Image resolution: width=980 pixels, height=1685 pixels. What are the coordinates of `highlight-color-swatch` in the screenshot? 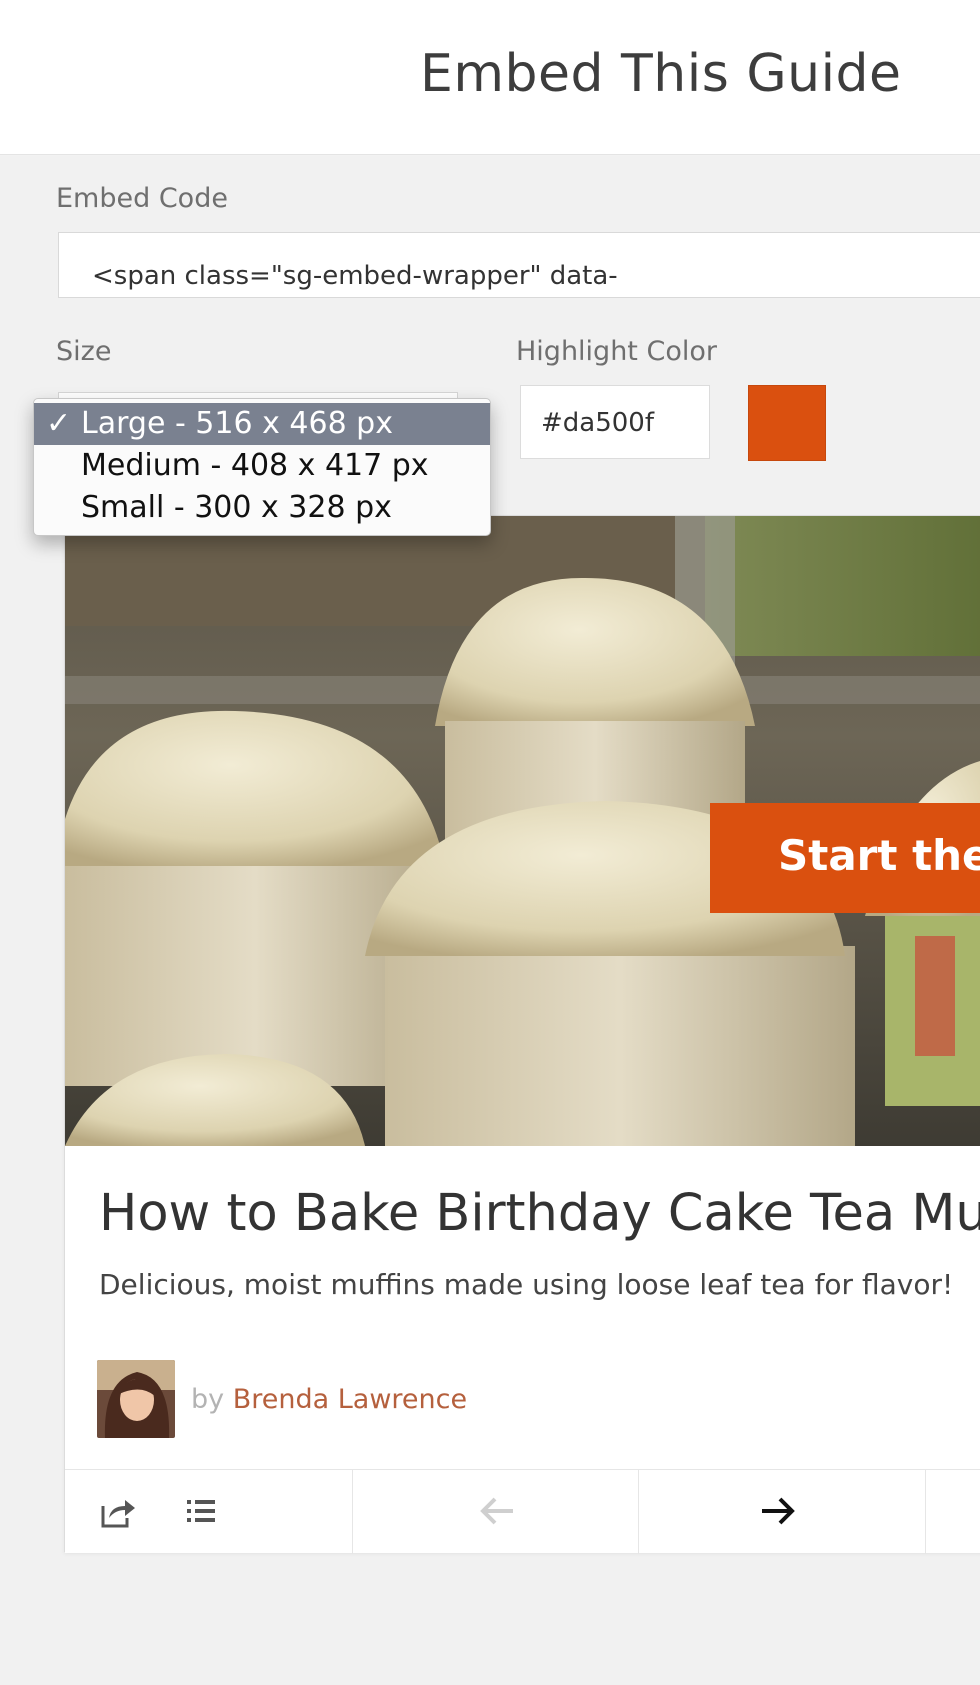 It's located at (787, 423).